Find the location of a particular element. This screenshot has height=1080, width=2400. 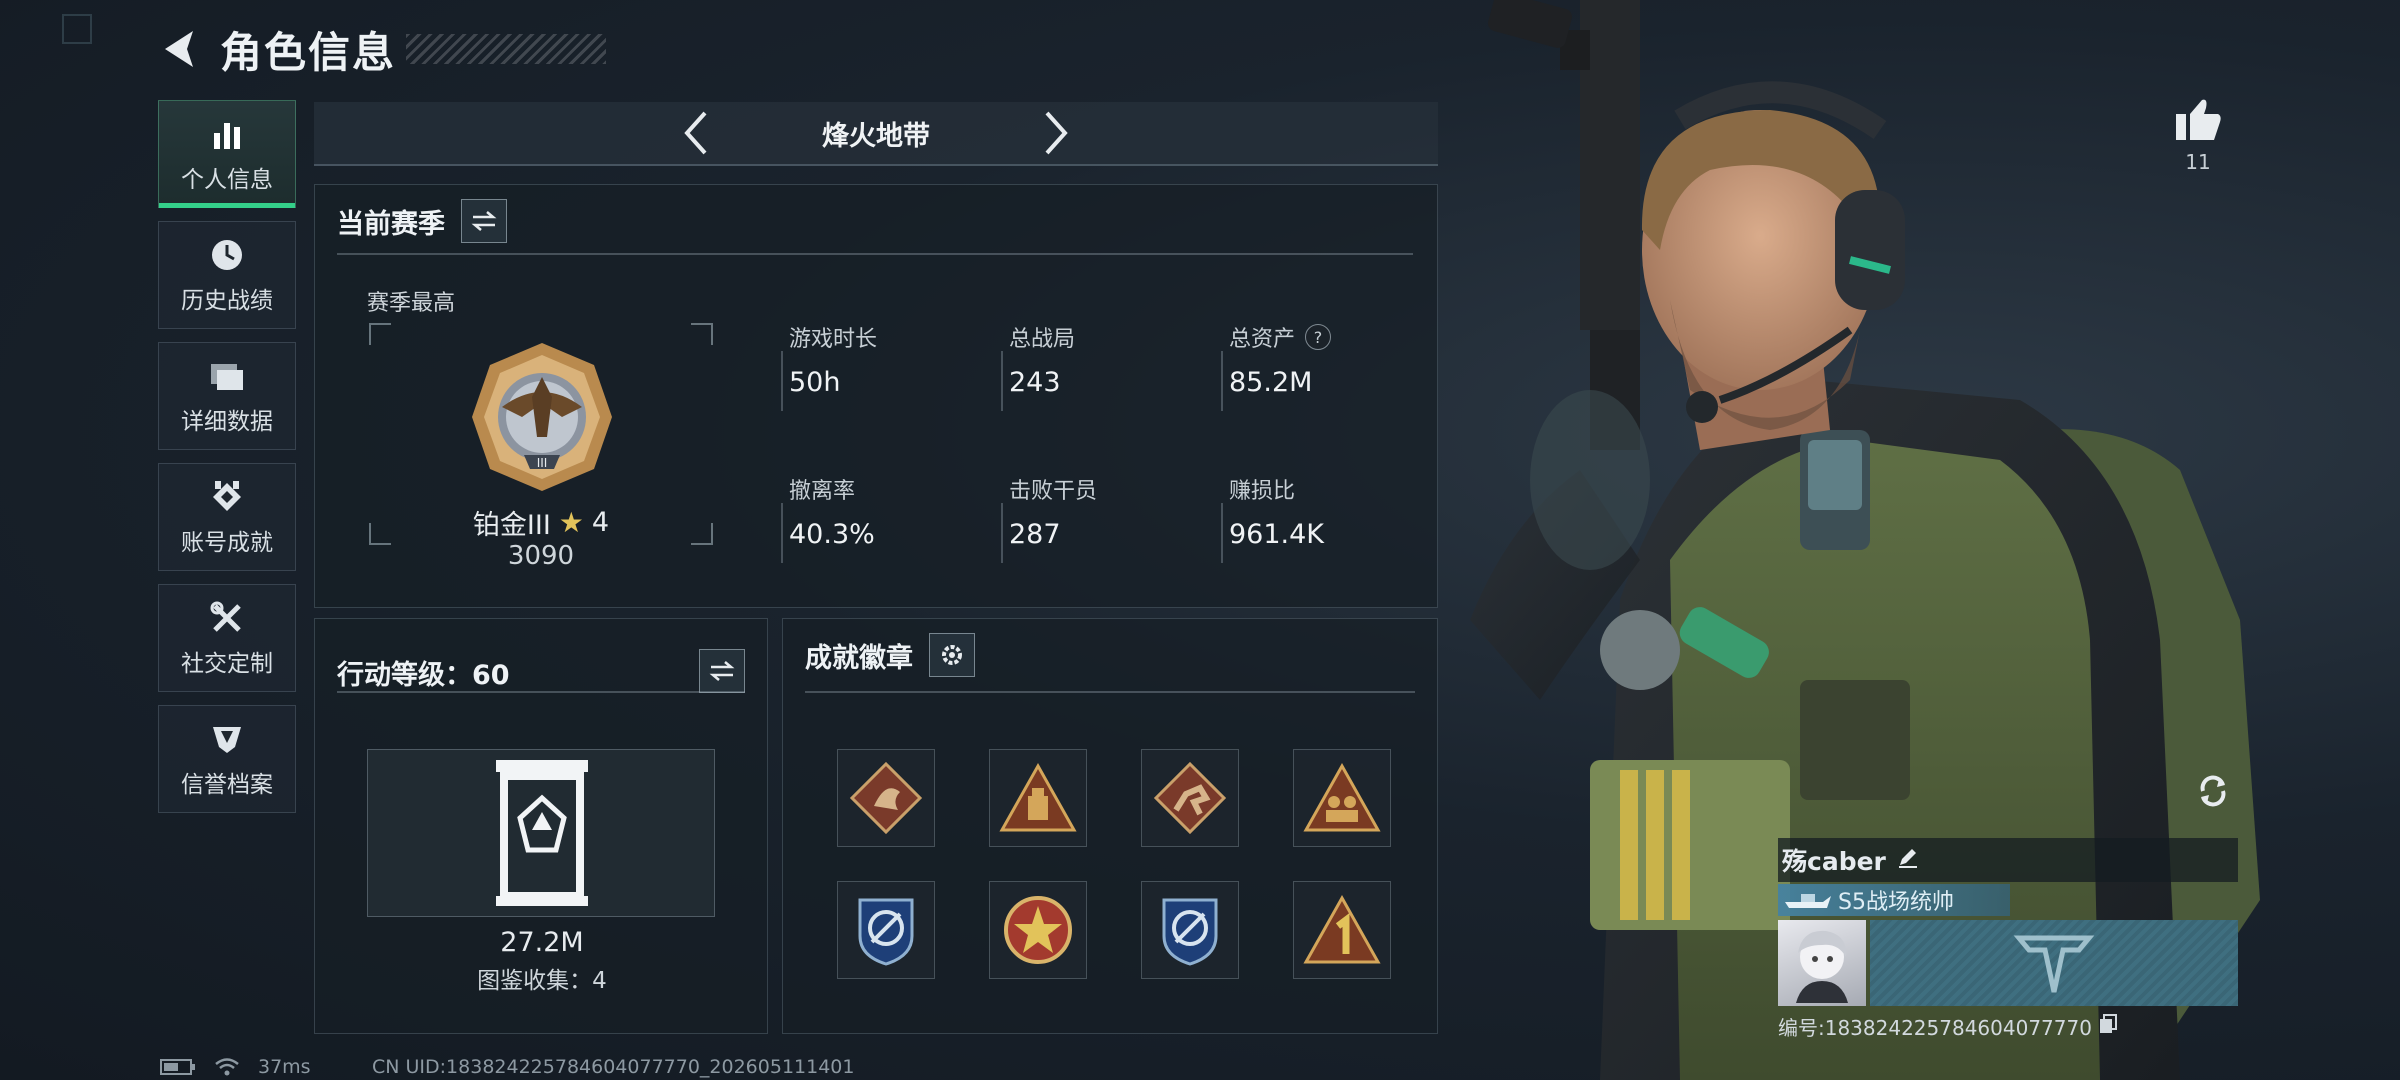

collection-poster is located at coordinates (541, 833).